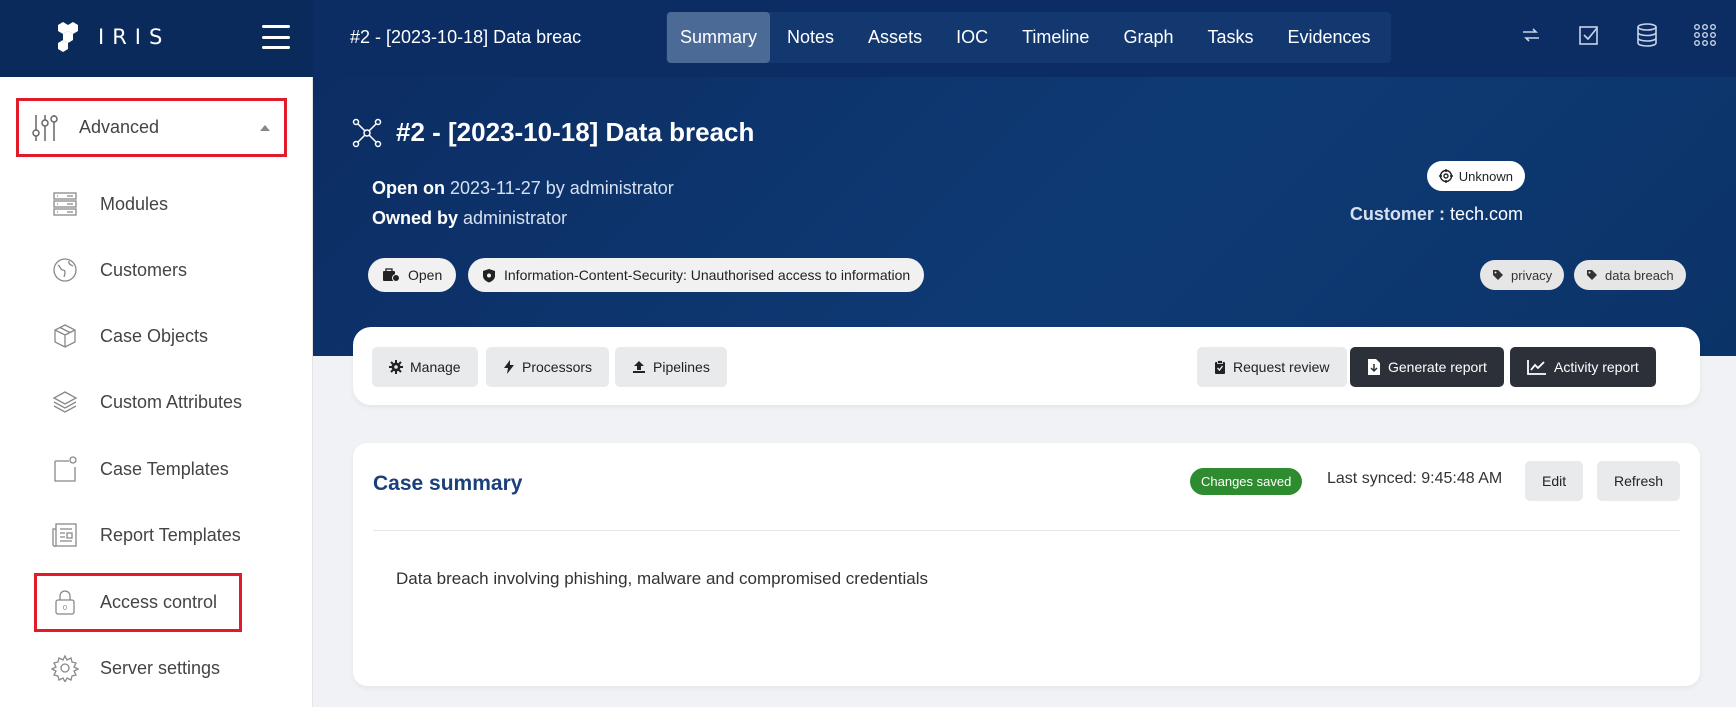  Describe the element at coordinates (1589, 35) in the screenshot. I see `checkbox-icon` at that location.